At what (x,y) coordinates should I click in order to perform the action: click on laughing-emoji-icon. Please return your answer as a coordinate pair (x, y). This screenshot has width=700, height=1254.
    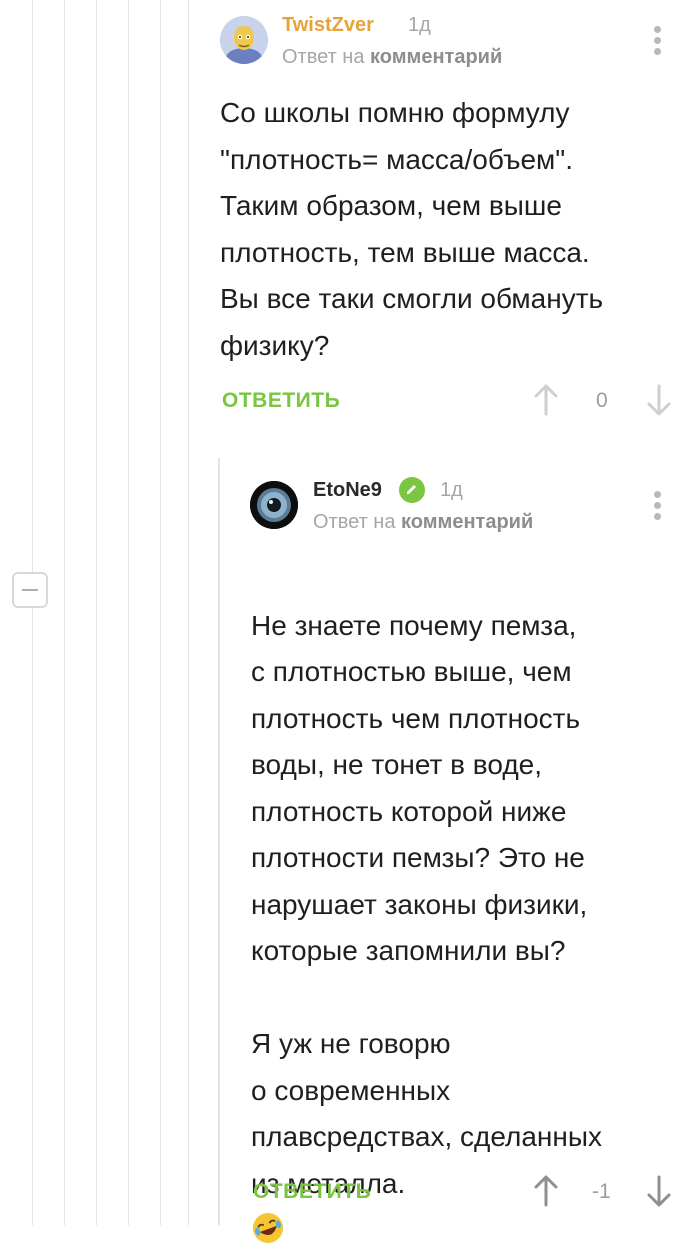
    Looking at the image, I should click on (268, 1228).